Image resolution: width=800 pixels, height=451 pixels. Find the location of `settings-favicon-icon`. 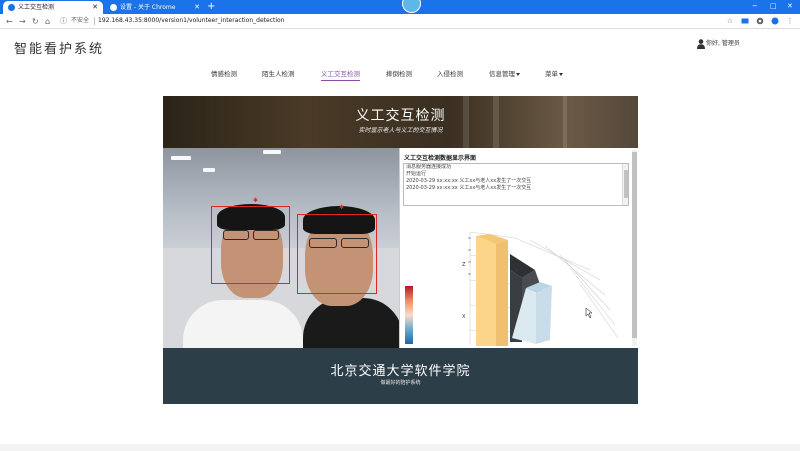

settings-favicon-icon is located at coordinates (113, 7).